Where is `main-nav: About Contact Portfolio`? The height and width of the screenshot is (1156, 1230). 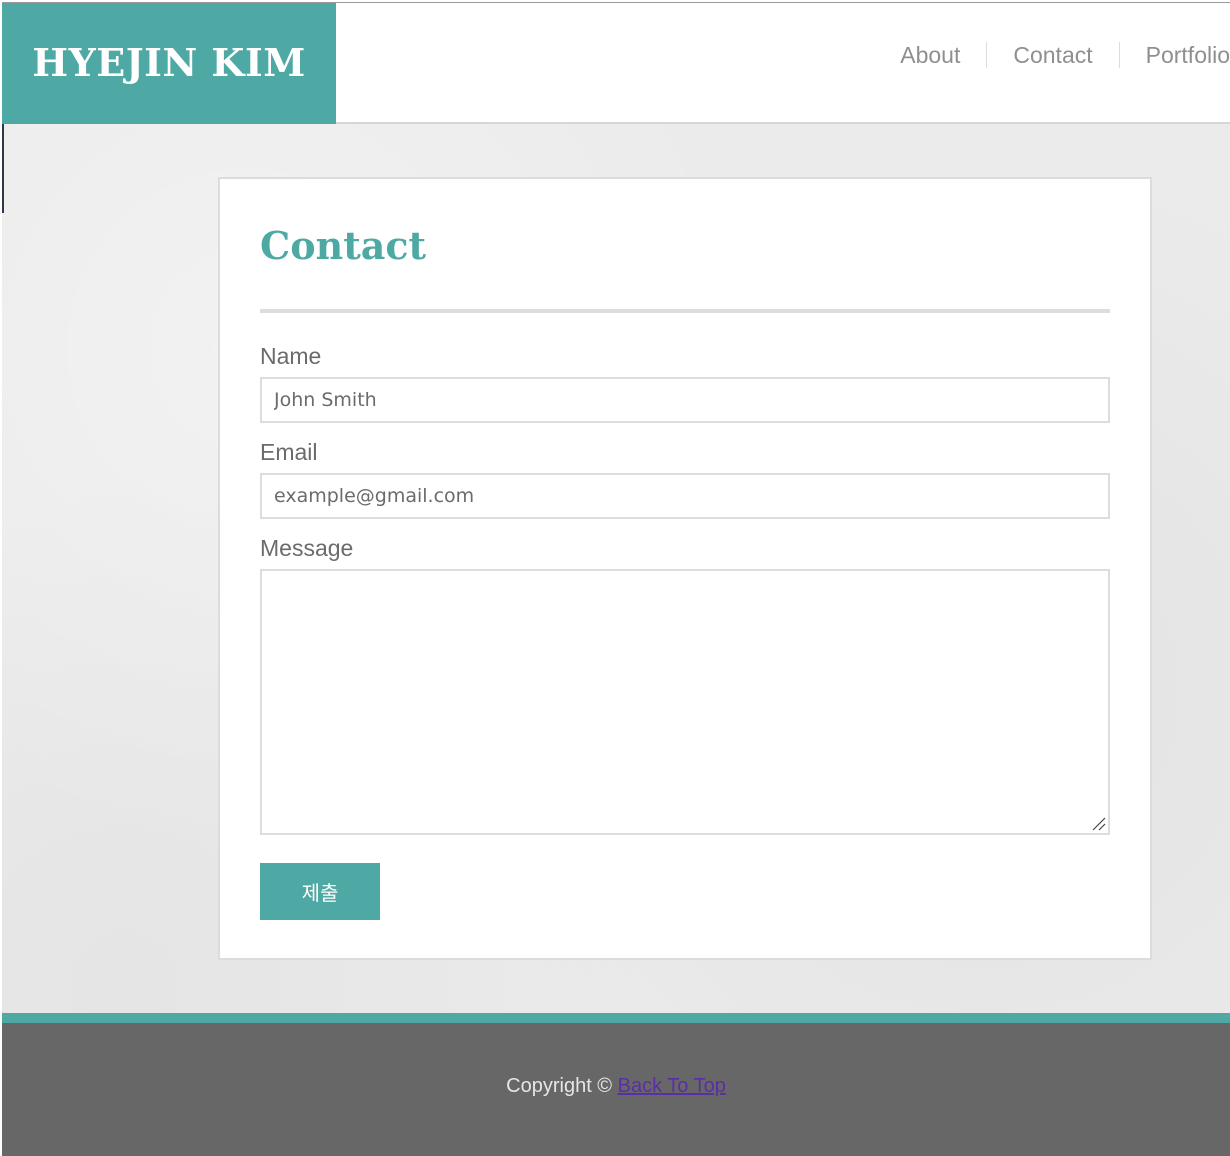
main-nav: About Contact Portfolio is located at coordinates (1052, 55).